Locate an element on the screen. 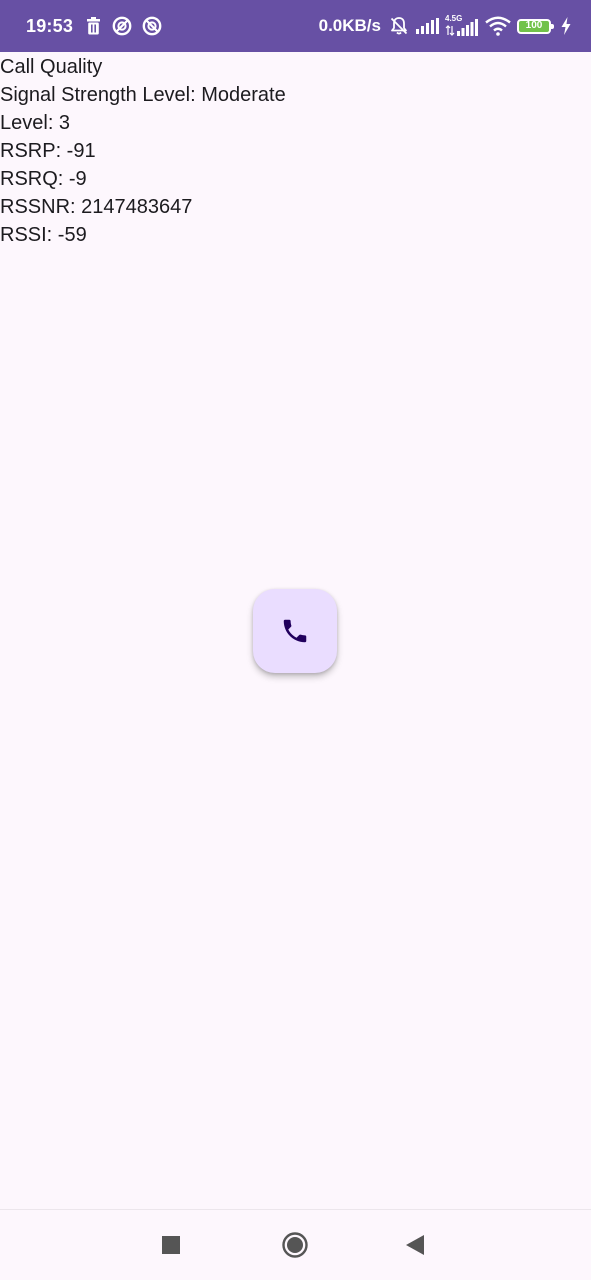 The image size is (591, 1280). home-button is located at coordinates (295, 1245).